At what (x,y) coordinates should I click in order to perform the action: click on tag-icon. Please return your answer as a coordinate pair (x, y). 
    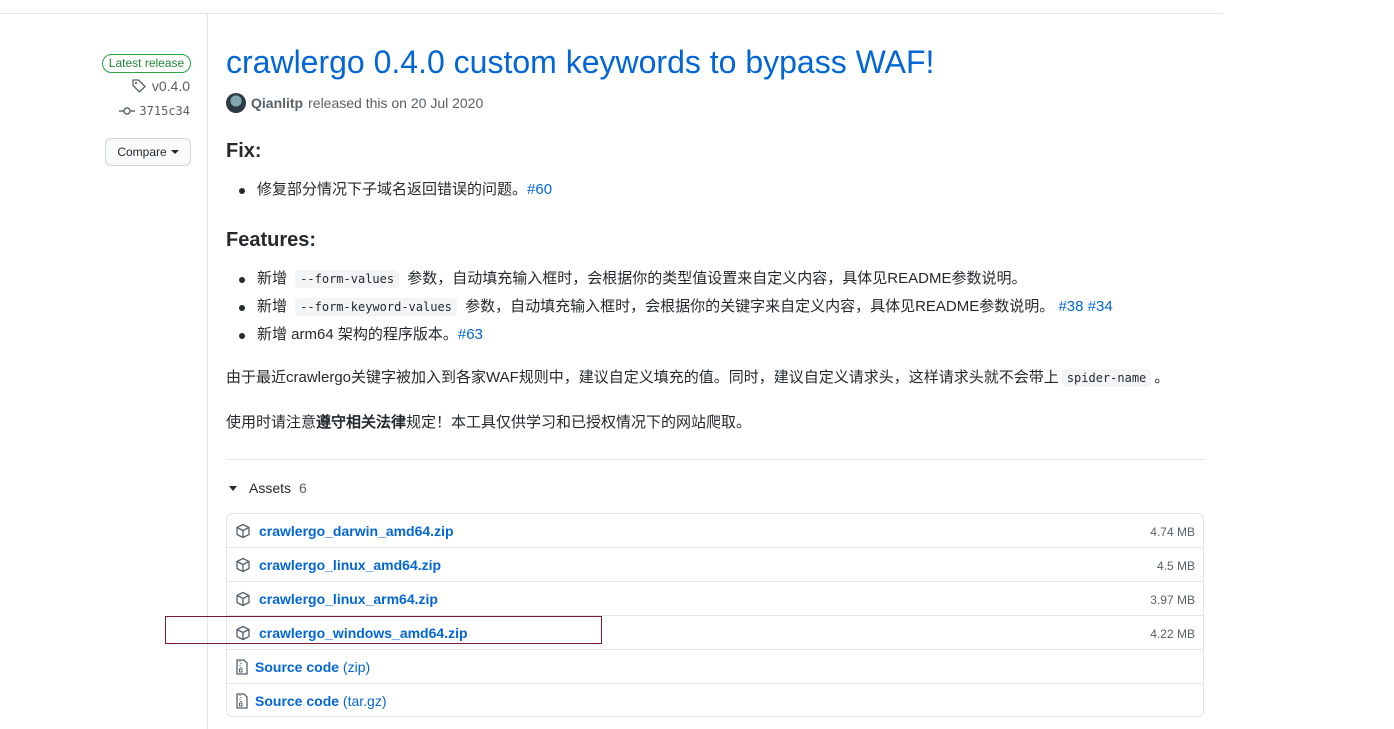
    Looking at the image, I should click on (139, 86).